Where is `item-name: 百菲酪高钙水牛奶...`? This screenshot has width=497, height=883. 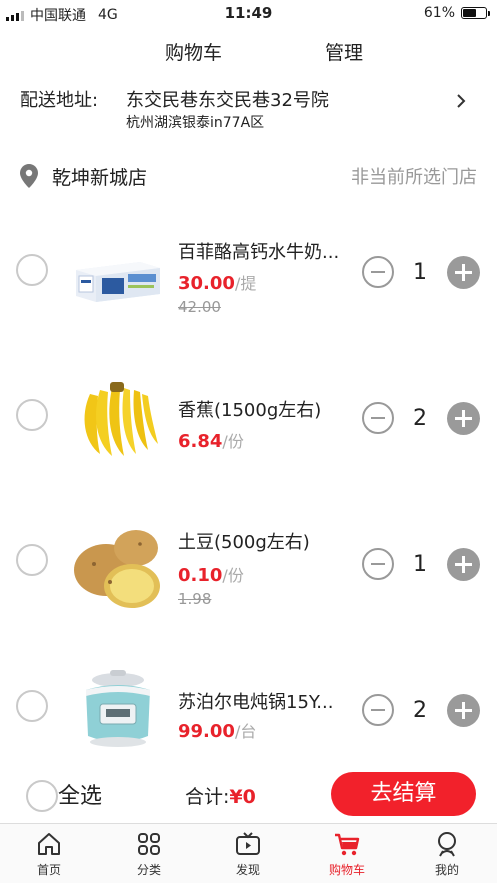 item-name: 百菲酪高钙水牛奶... is located at coordinates (259, 252).